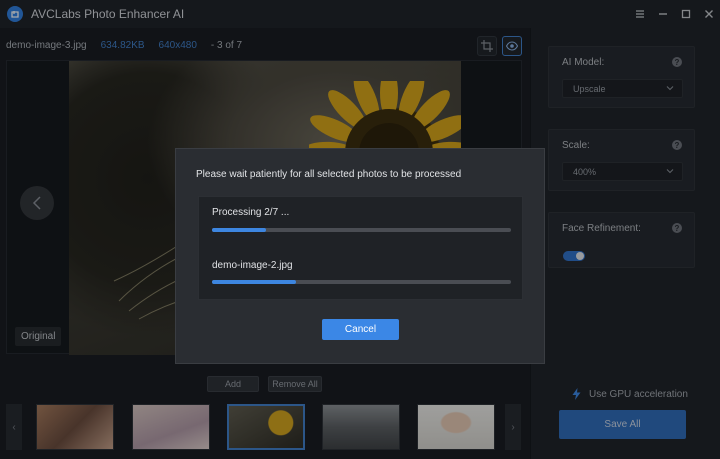 The height and width of the screenshot is (459, 720). Describe the element at coordinates (360, 329) in the screenshot. I see `cancel-button: Cancel` at that location.